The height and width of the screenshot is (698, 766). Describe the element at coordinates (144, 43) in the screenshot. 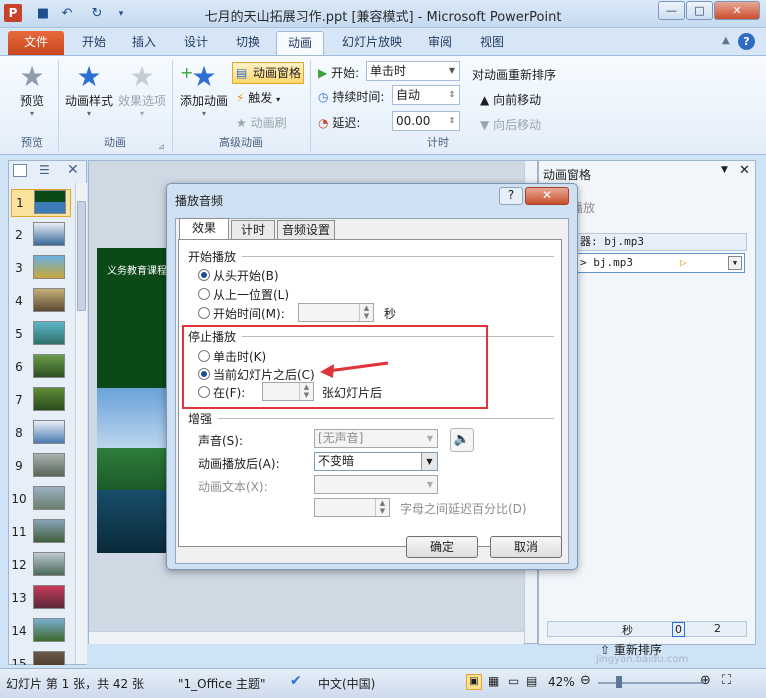

I see `tab-insert: 插入` at that location.